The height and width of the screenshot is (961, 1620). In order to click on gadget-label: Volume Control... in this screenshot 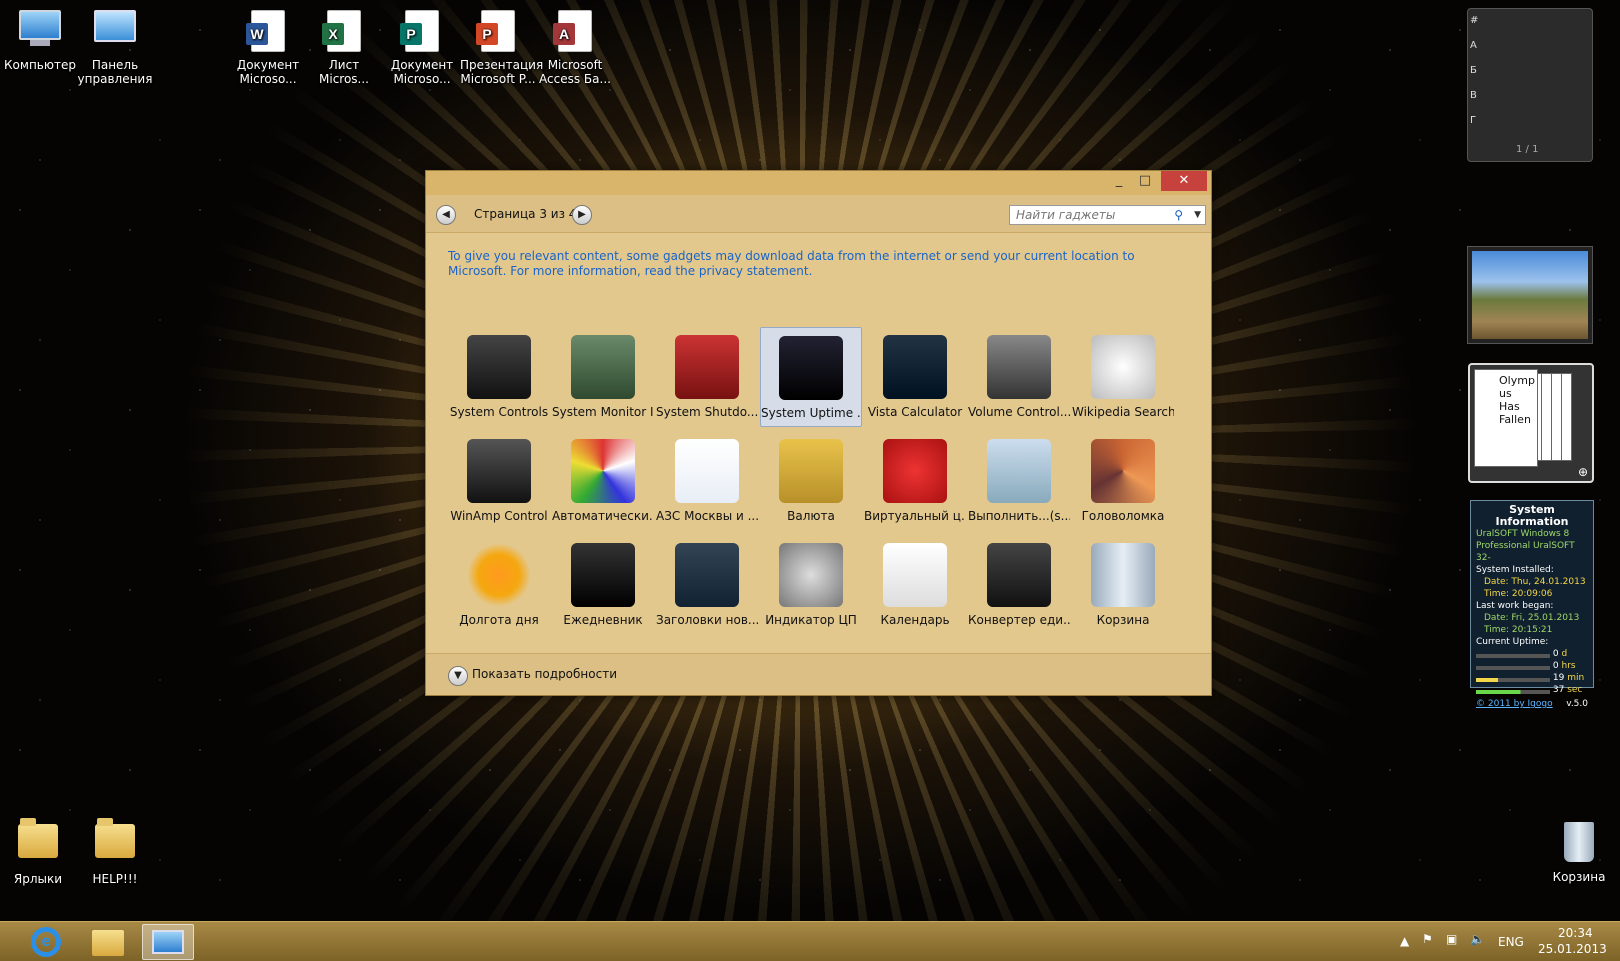, I will do `click(1019, 412)`.